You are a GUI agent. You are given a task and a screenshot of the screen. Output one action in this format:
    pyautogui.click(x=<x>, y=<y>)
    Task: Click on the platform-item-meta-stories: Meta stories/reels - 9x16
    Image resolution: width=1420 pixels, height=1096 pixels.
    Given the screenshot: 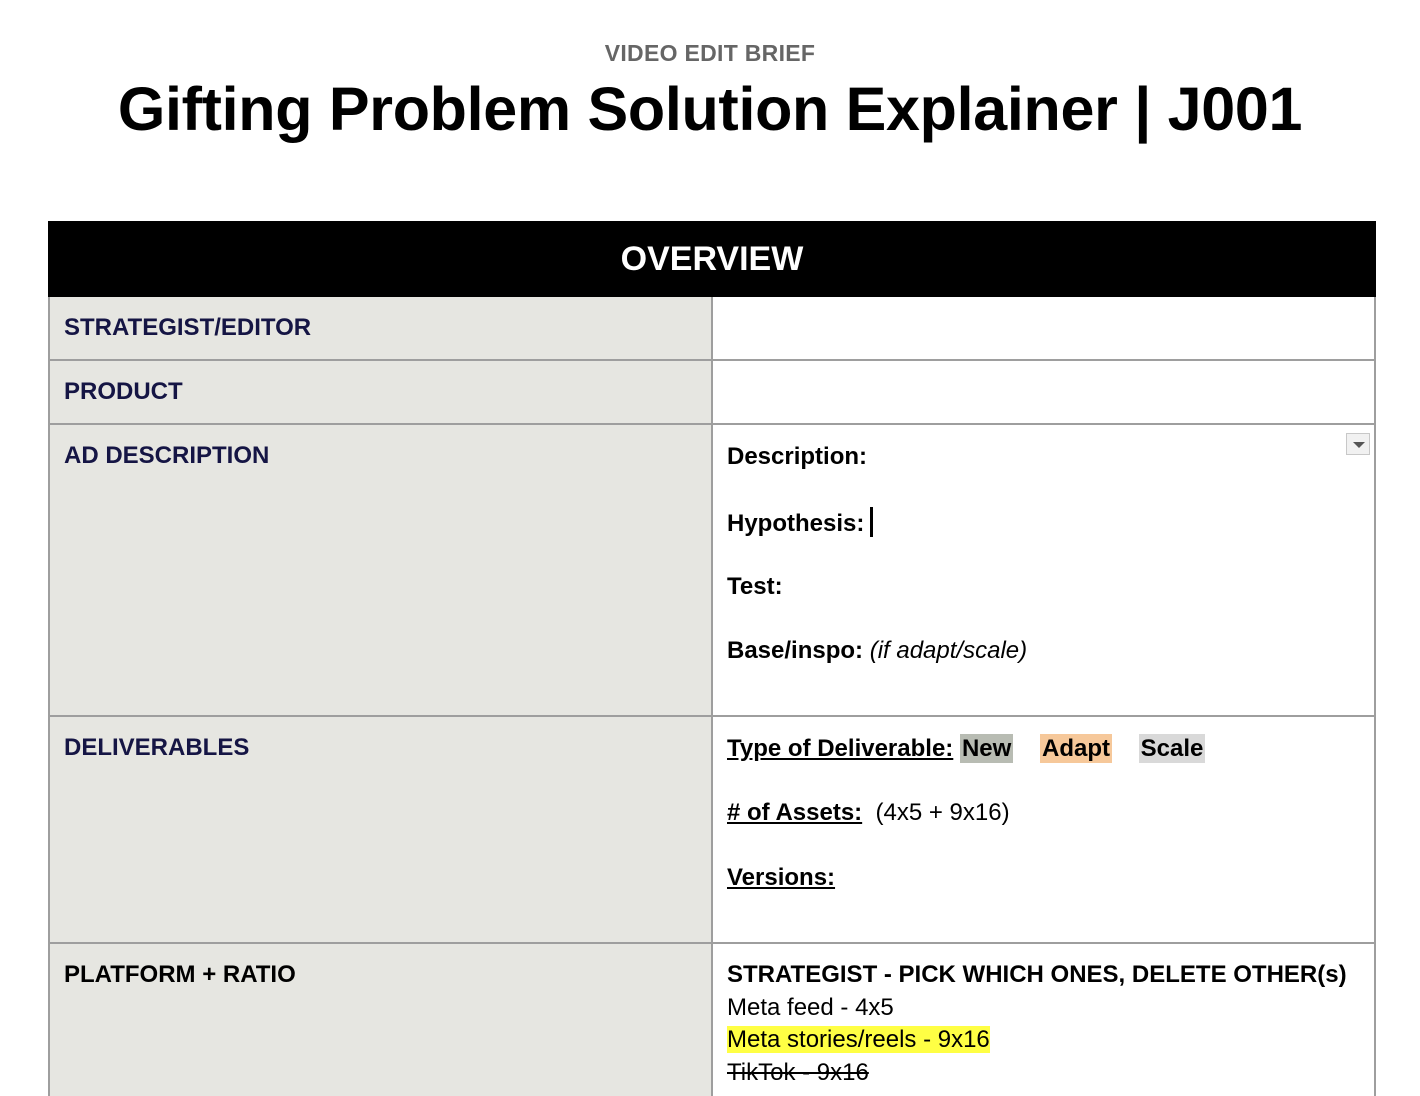 What is the action you would take?
    pyautogui.click(x=858, y=1040)
    